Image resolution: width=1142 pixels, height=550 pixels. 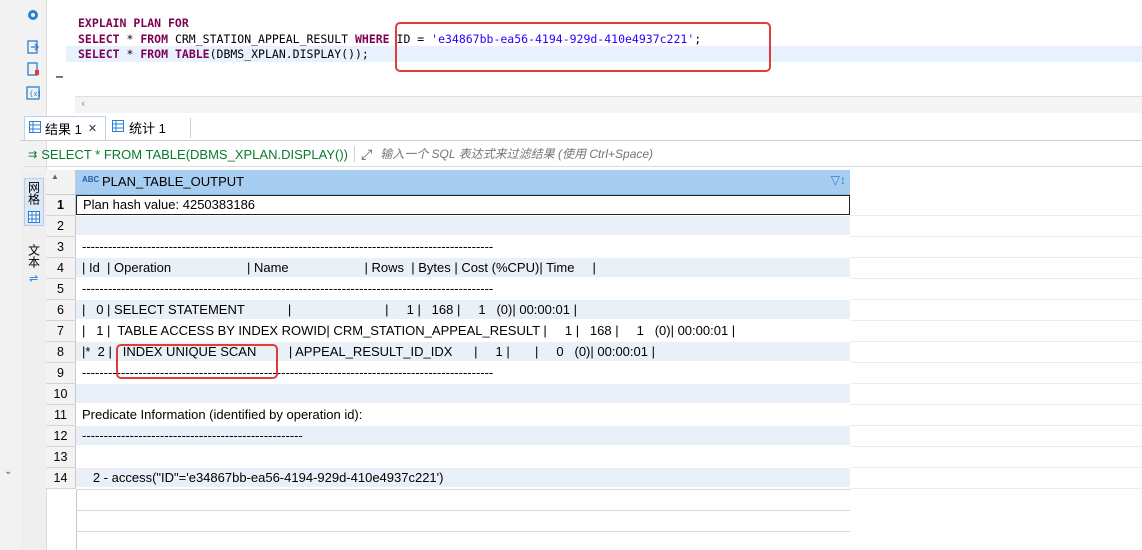 I want to click on grid-corner: ▲, so click(x=61, y=182).